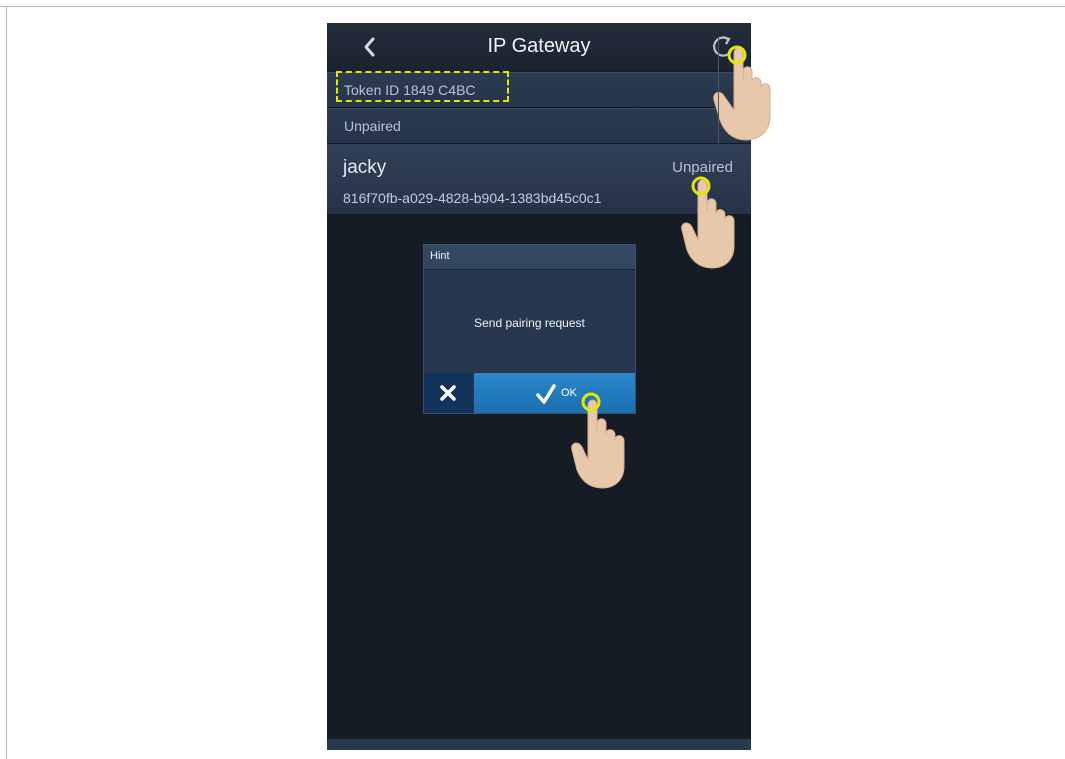  I want to click on device-pair-status: Unpaired, so click(702, 167).